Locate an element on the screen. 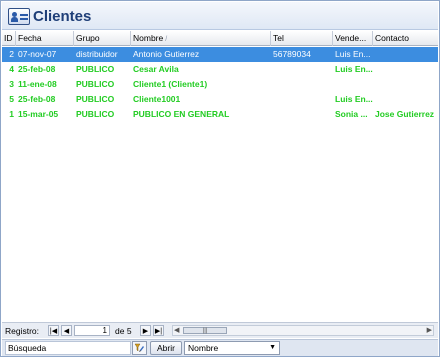 This screenshot has height=357, width=440. search-input: Búsqueda is located at coordinates (68, 348).